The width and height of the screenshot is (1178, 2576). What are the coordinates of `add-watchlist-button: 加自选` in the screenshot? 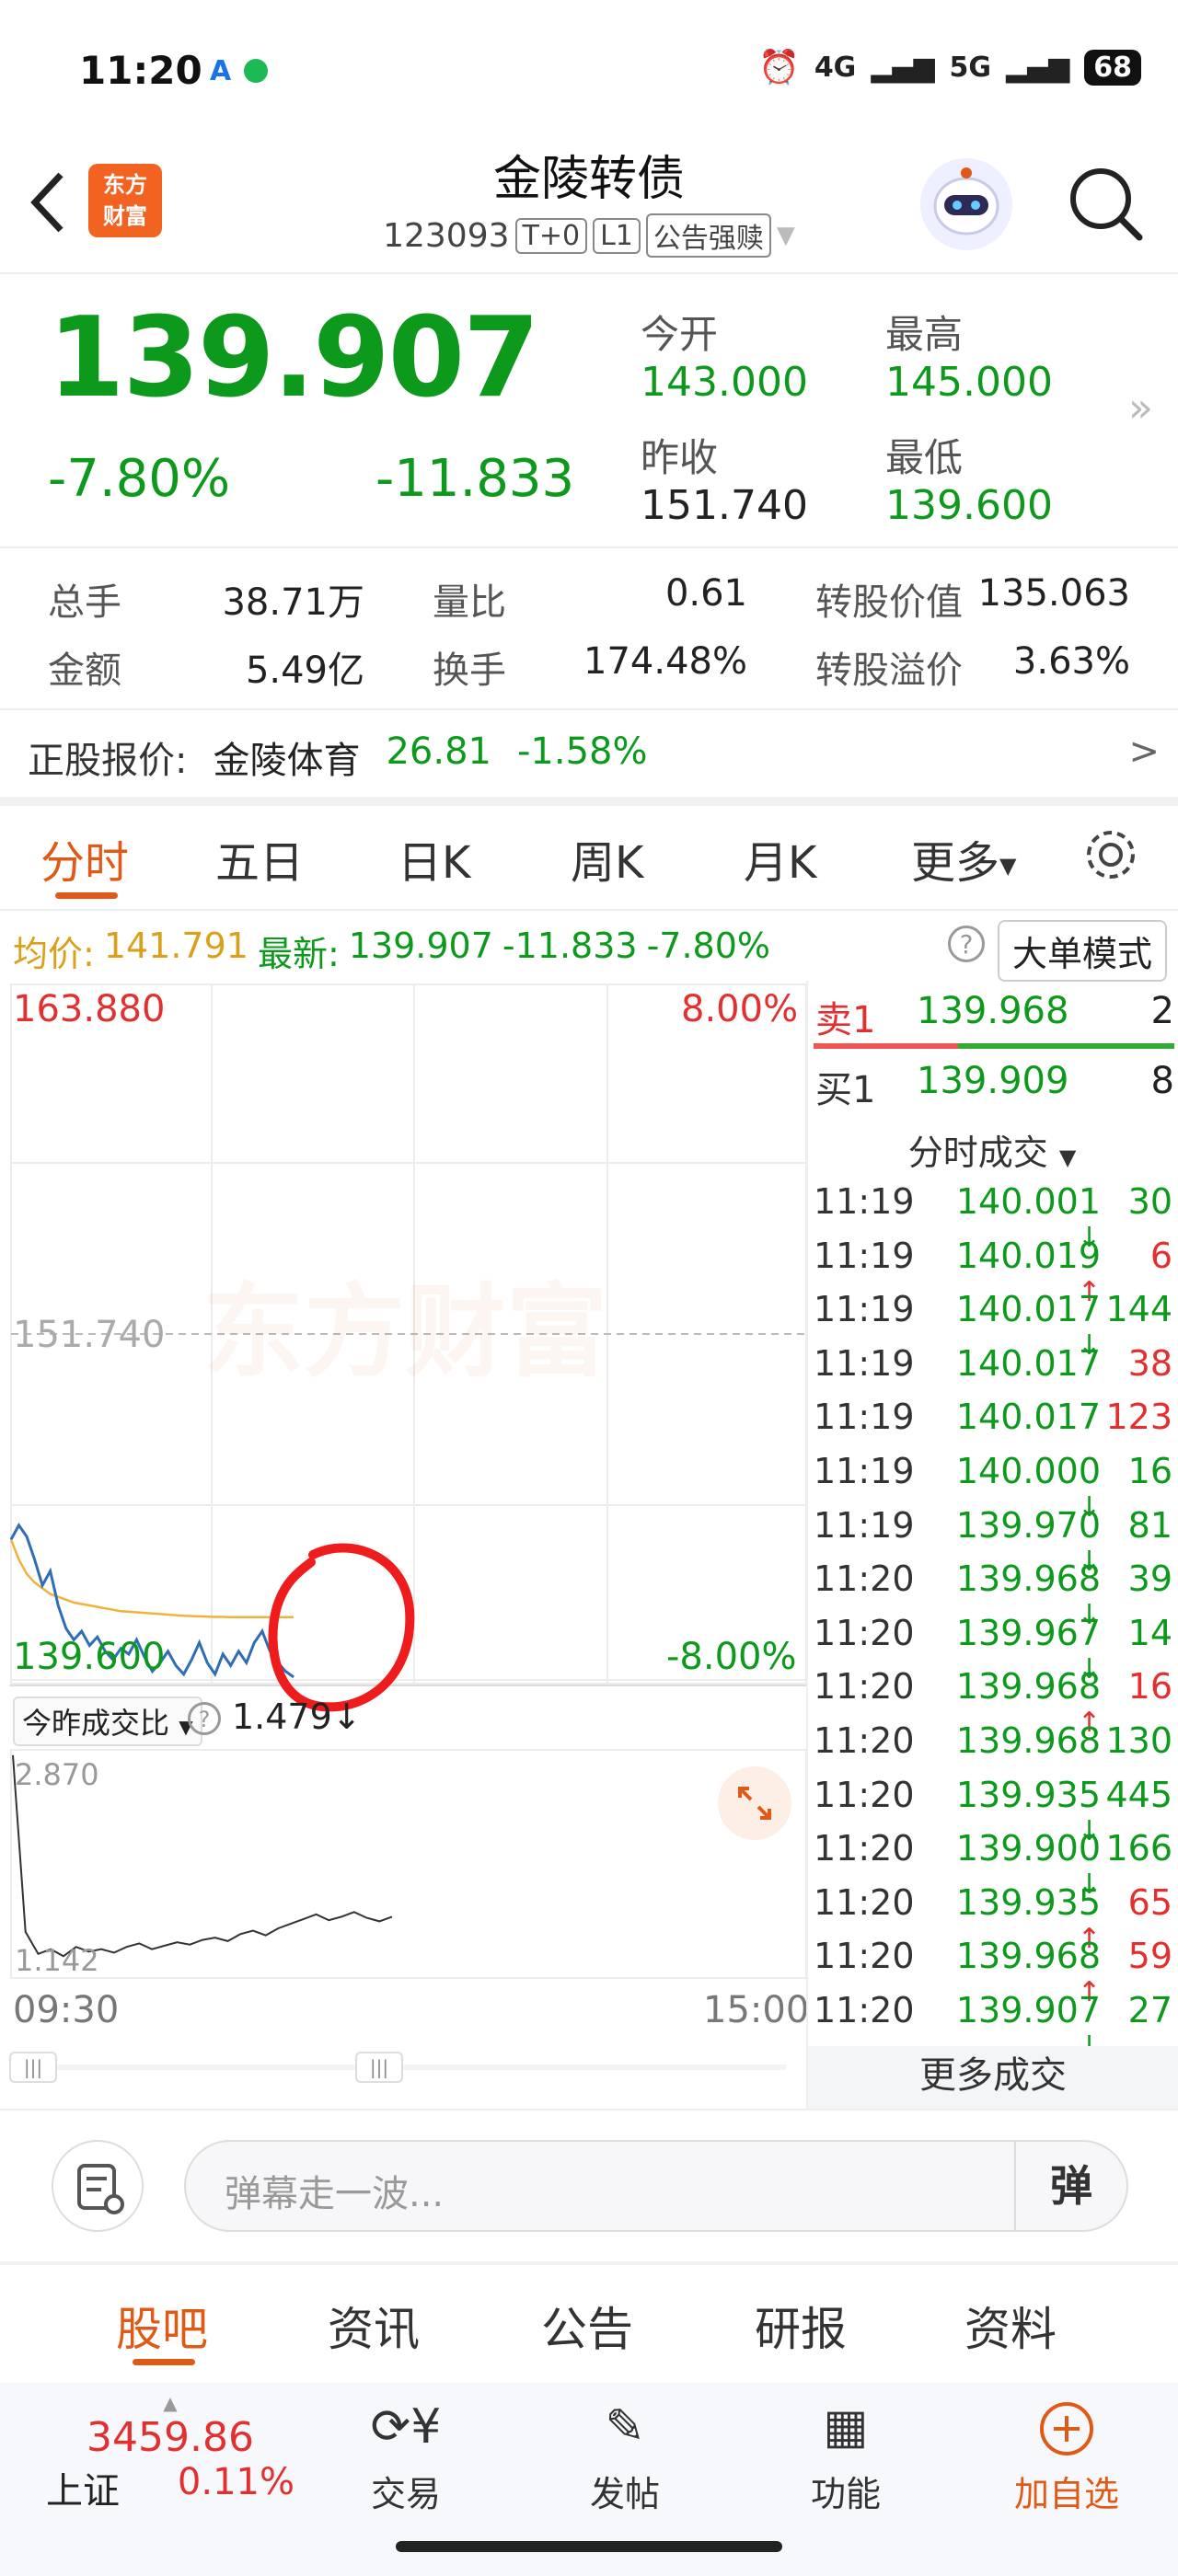 It's located at (1067, 2457).